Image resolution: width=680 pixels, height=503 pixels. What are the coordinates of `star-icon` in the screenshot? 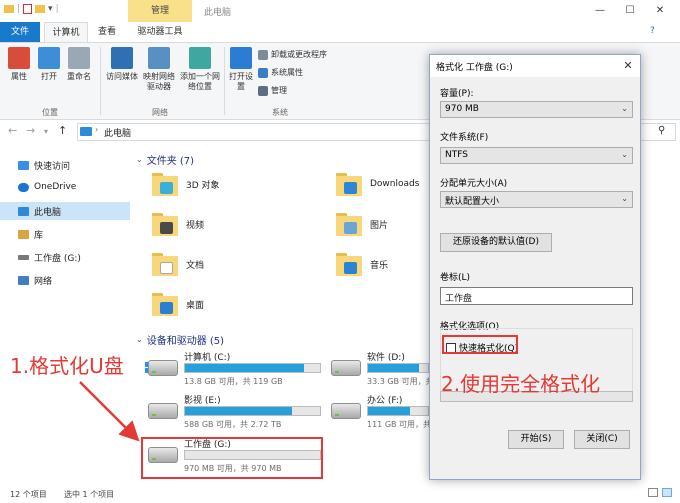 It's located at (23, 165).